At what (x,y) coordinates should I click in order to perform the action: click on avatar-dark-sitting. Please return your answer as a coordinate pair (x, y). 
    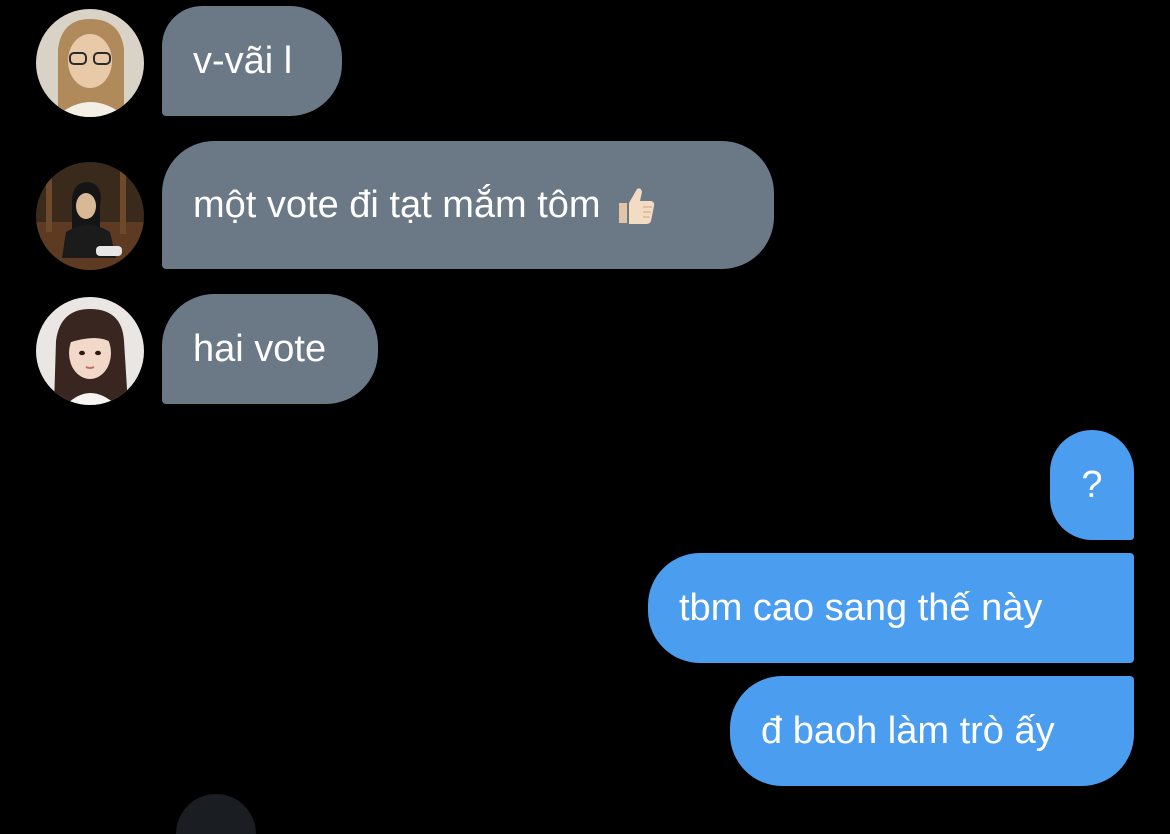
    Looking at the image, I should click on (90, 216).